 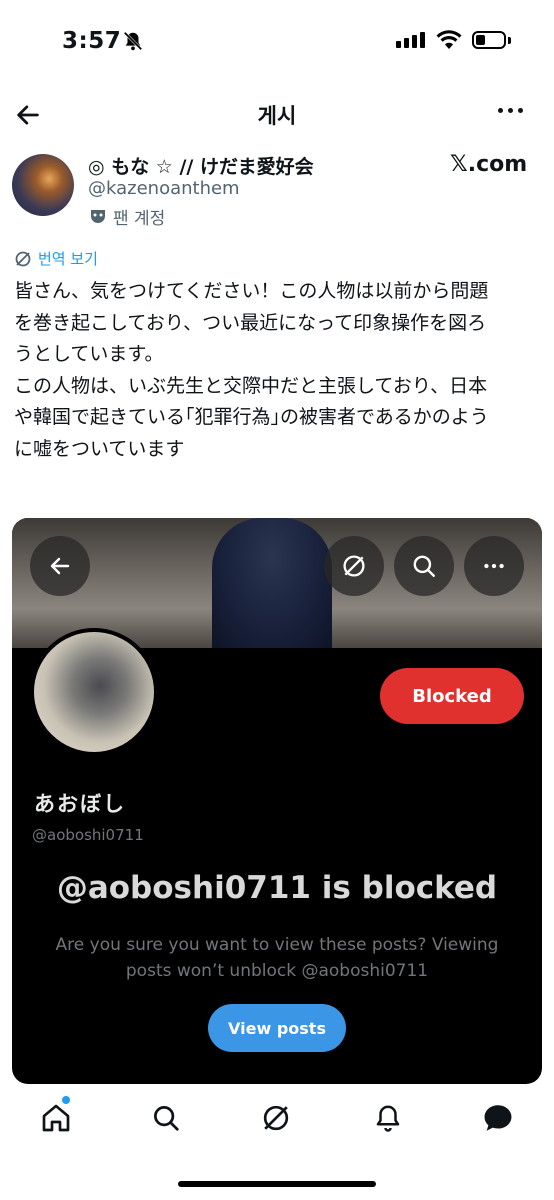 I want to click on banner-figure, so click(x=272, y=583).